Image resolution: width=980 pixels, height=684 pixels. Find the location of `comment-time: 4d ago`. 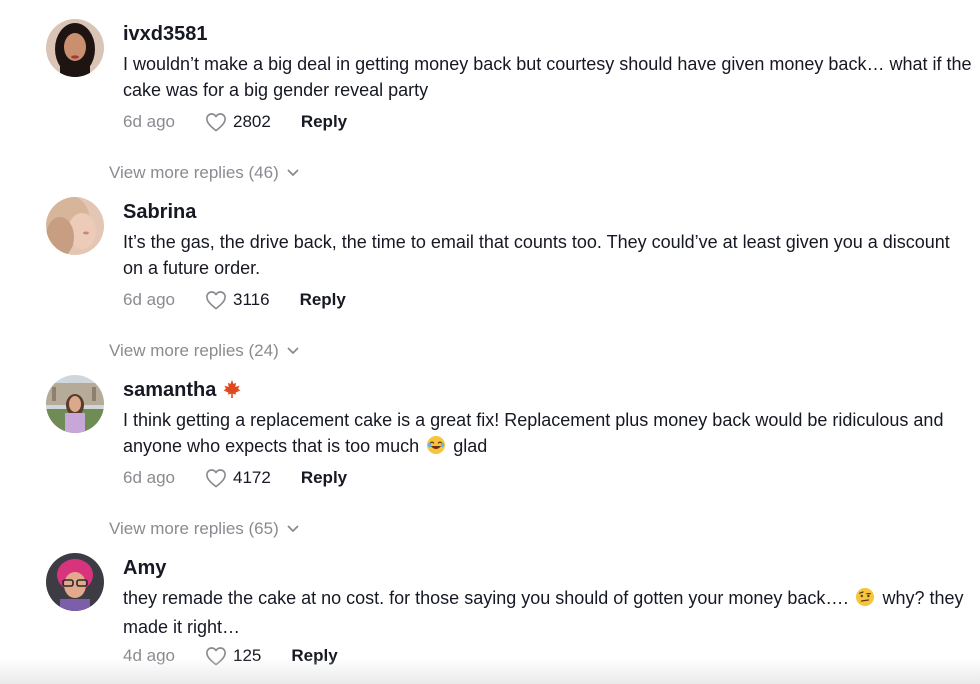

comment-time: 4d ago is located at coordinates (149, 655).